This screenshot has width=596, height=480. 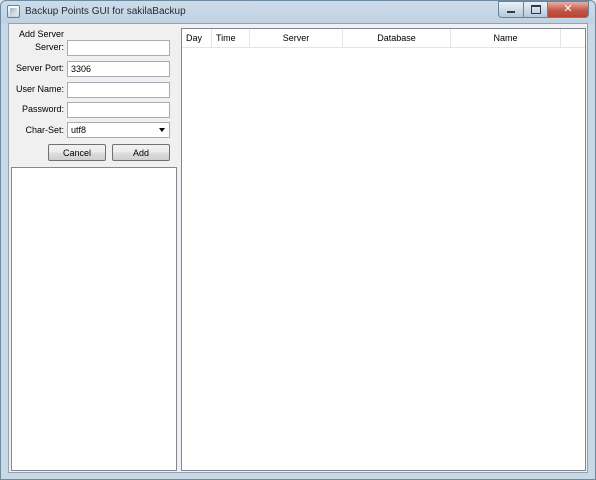 I want to click on char-set-label: Char-Set:, so click(x=44, y=130).